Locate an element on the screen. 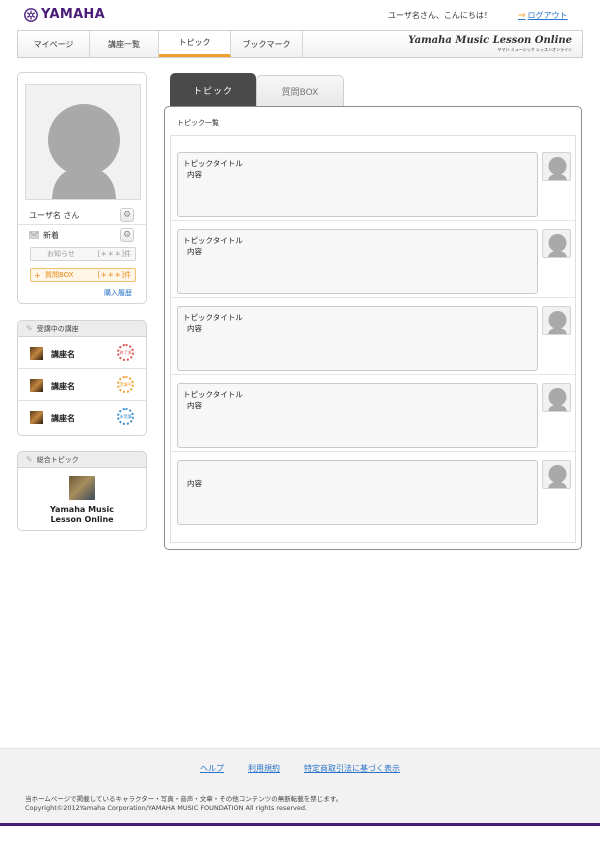  general-topics-panel: ✎ 総合トピック Yamaha Music Lesson Online is located at coordinates (82, 491).